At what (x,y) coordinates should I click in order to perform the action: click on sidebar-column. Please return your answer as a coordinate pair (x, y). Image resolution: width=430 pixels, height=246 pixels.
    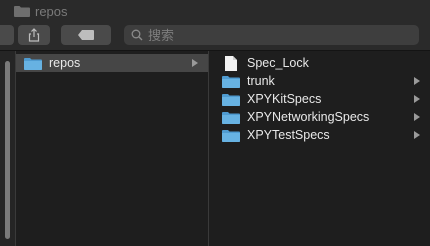
    Looking at the image, I should click on (8, 148).